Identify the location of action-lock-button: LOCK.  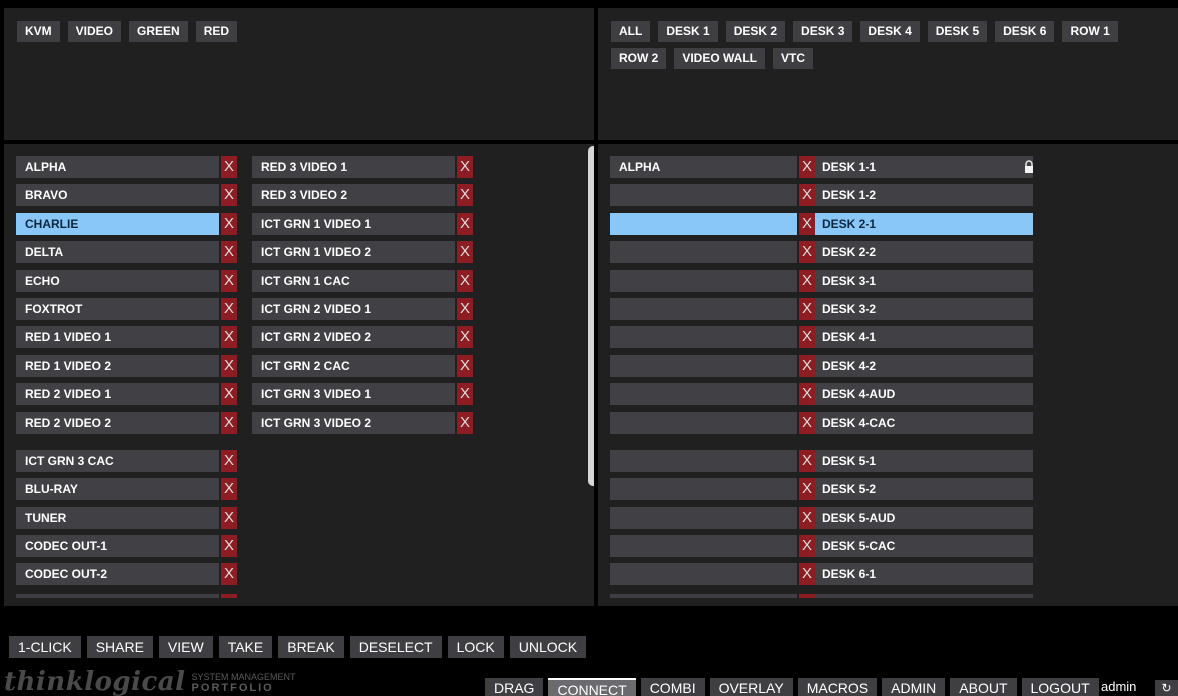
(475, 647).